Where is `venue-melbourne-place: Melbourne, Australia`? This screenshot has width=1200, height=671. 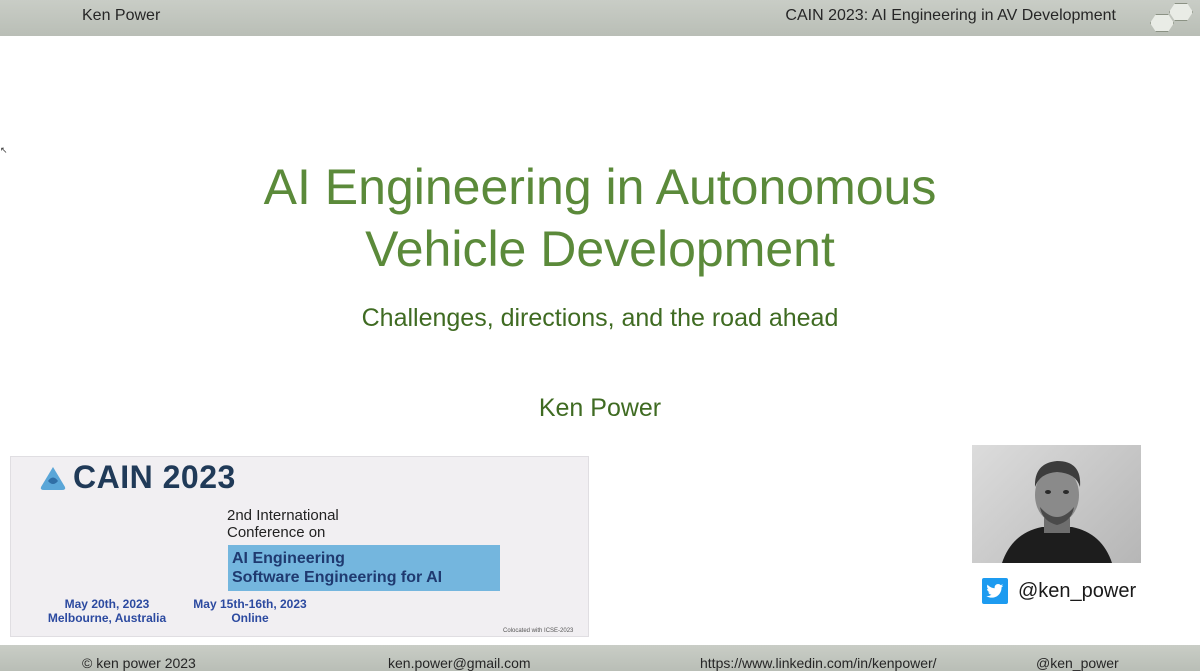 venue-melbourne-place: Melbourne, Australia is located at coordinates (107, 618).